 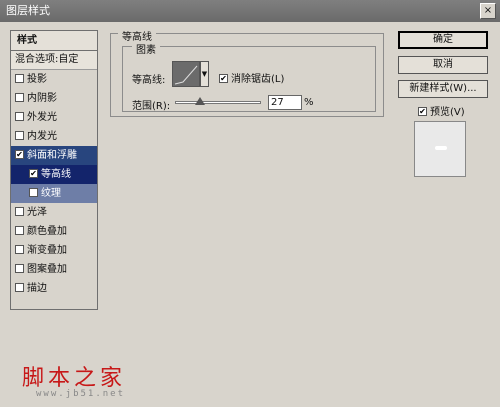 I want to click on item-label: 图案叠加, so click(x=47, y=269).